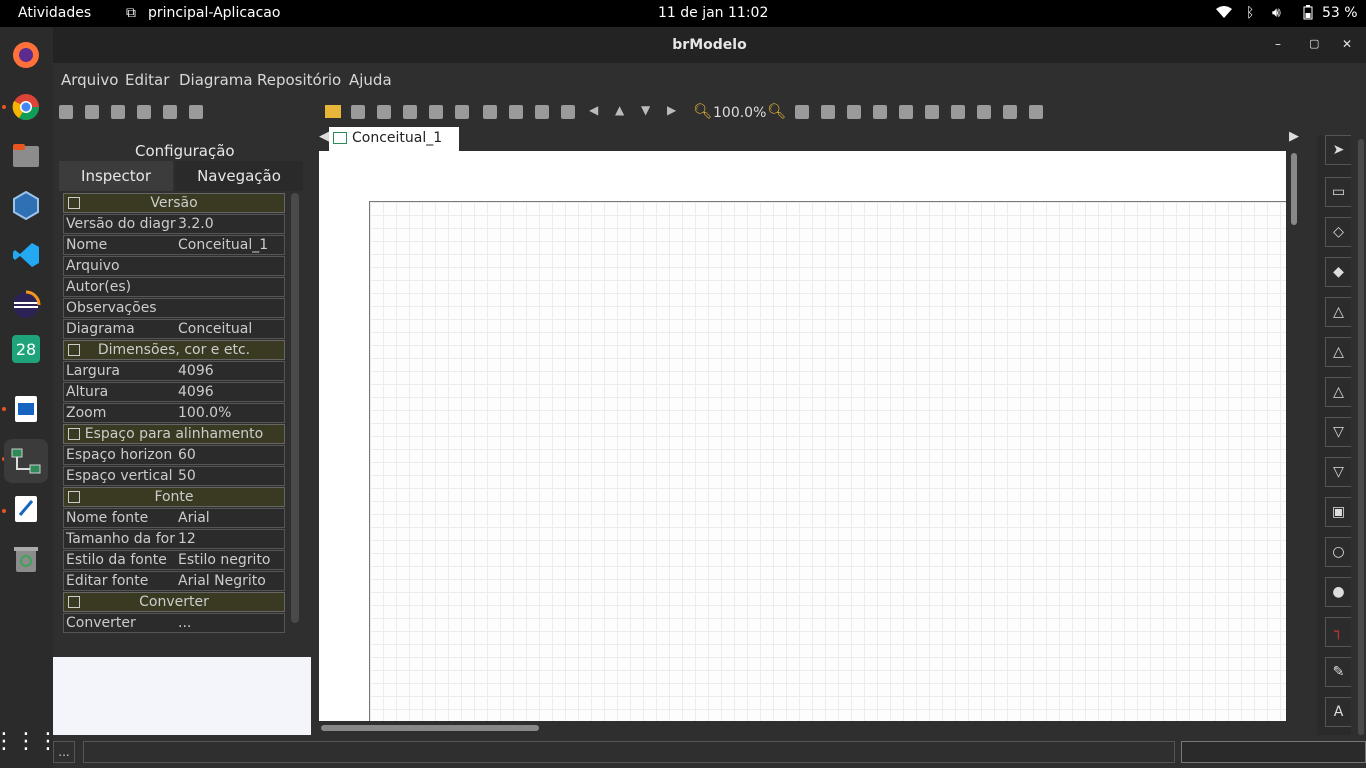 This screenshot has height=768, width=1366. I want to click on property-row: Altura 4096, so click(174, 392).